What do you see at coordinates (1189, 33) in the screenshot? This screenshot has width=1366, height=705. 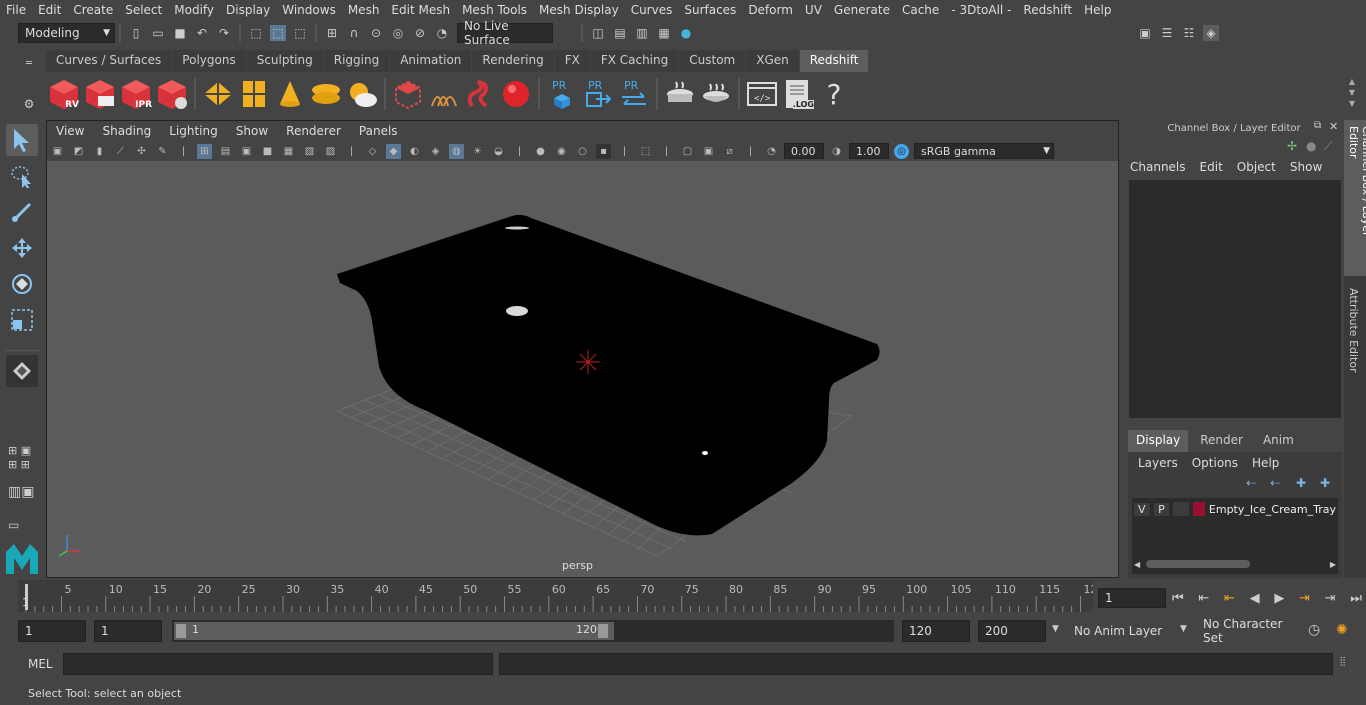 I see `attribute-editor-toggle-icon: ☷` at bounding box center [1189, 33].